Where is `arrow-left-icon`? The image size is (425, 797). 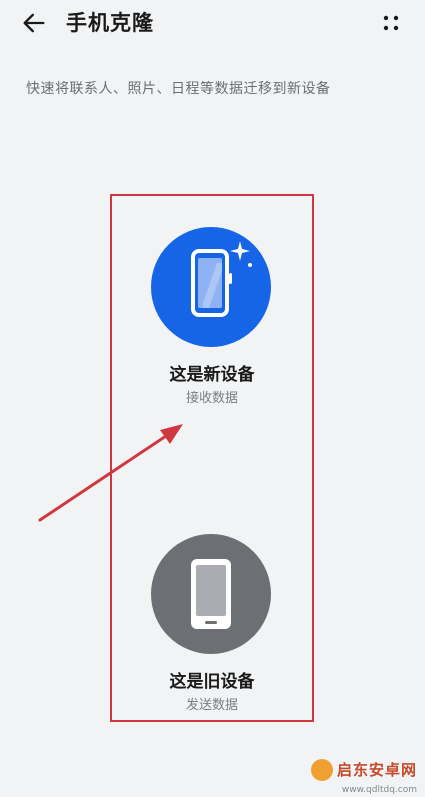
arrow-left-icon is located at coordinates (34, 23).